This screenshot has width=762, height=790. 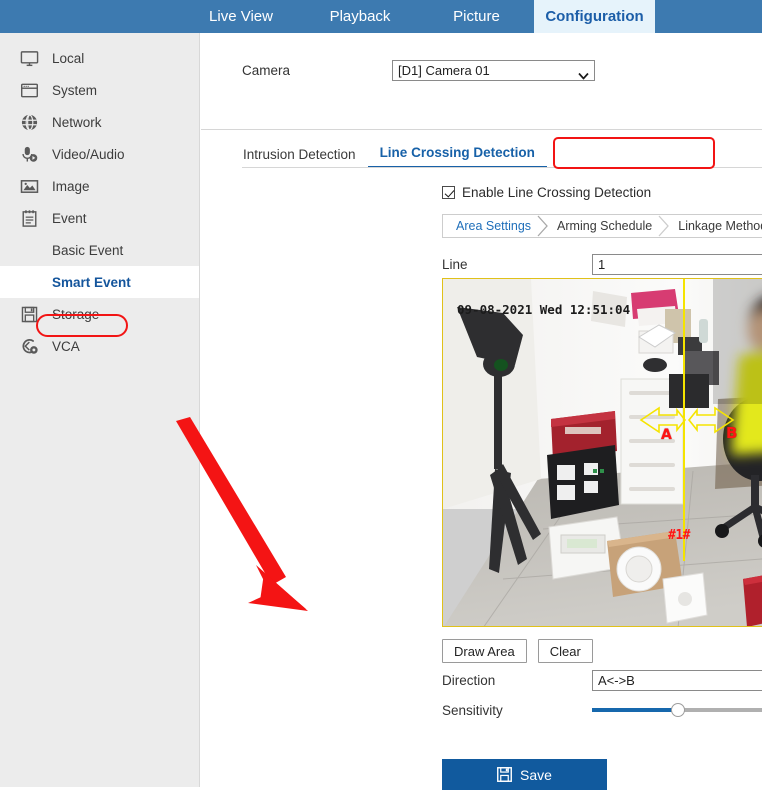 I want to click on direction-label-a: A, so click(x=666, y=435).